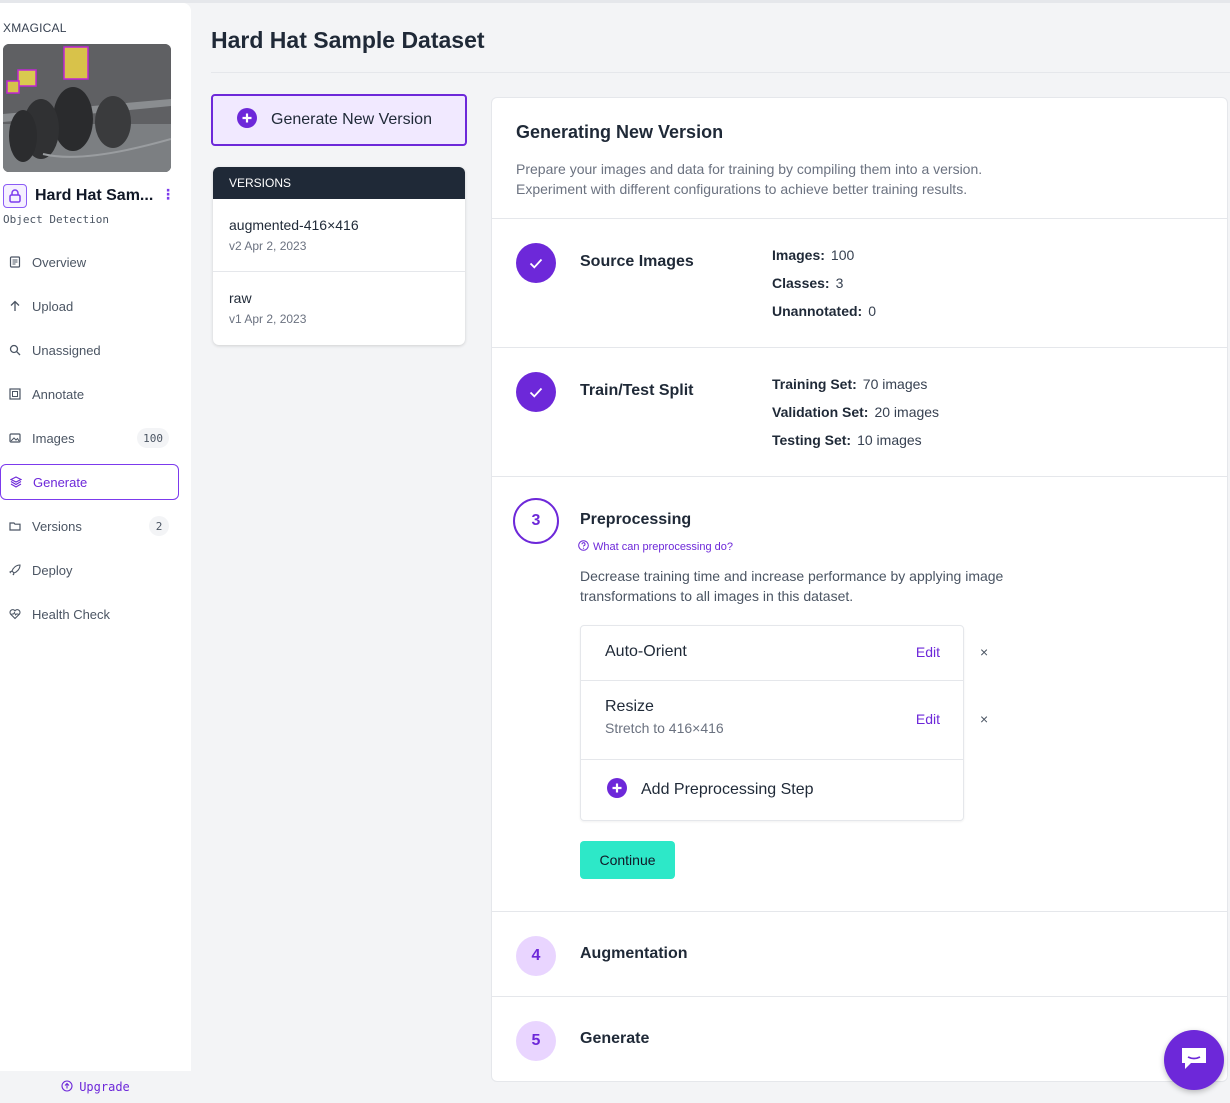  I want to click on project-thumbnail, so click(87, 108).